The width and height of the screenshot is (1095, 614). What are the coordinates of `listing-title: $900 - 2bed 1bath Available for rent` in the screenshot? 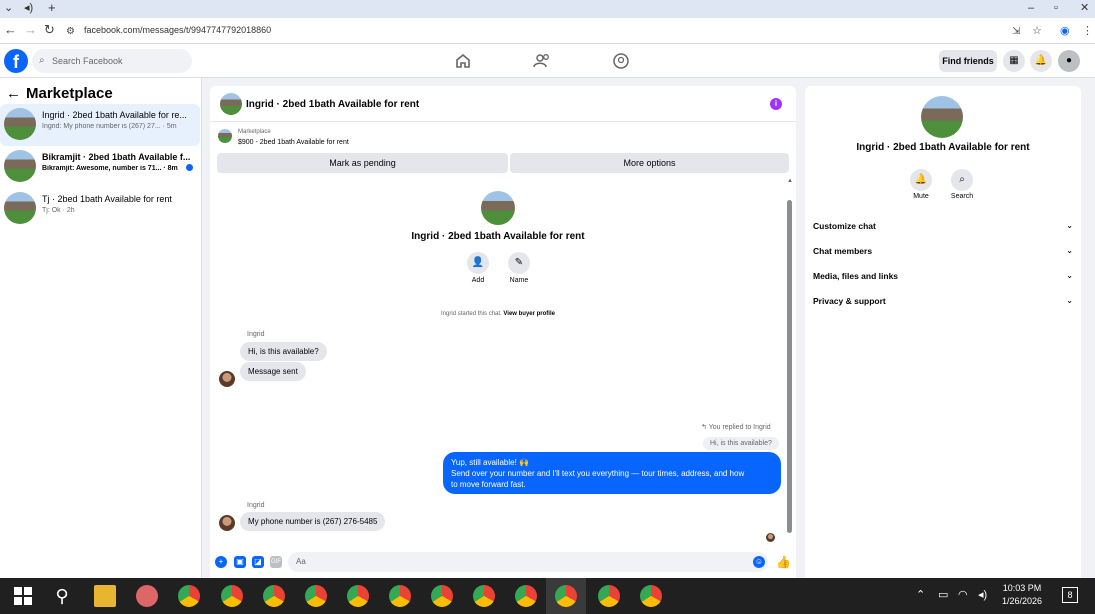 It's located at (293, 142).